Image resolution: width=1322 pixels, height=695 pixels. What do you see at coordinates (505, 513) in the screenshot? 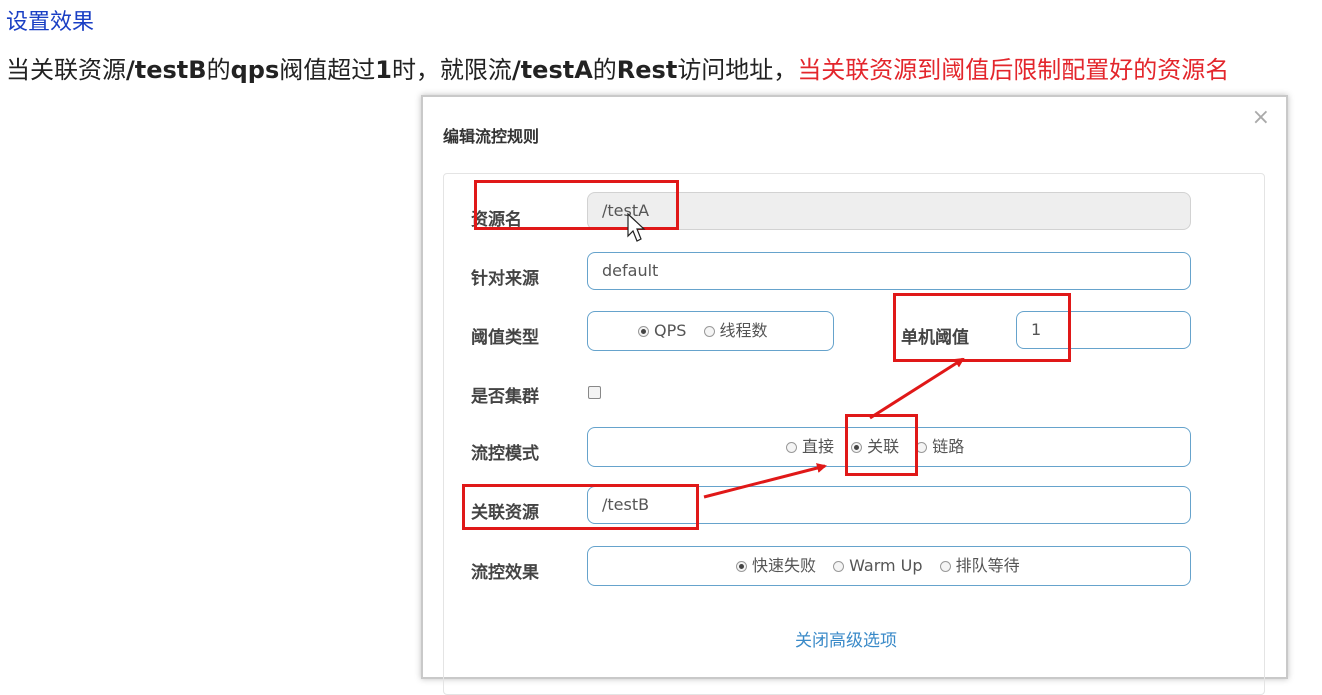
I see `ref-resource-label: 关联资源` at bounding box center [505, 513].